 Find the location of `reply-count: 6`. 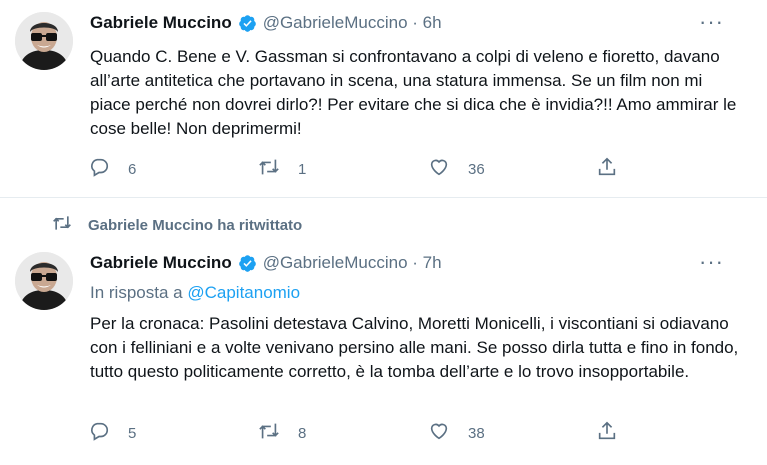

reply-count: 6 is located at coordinates (132, 169).